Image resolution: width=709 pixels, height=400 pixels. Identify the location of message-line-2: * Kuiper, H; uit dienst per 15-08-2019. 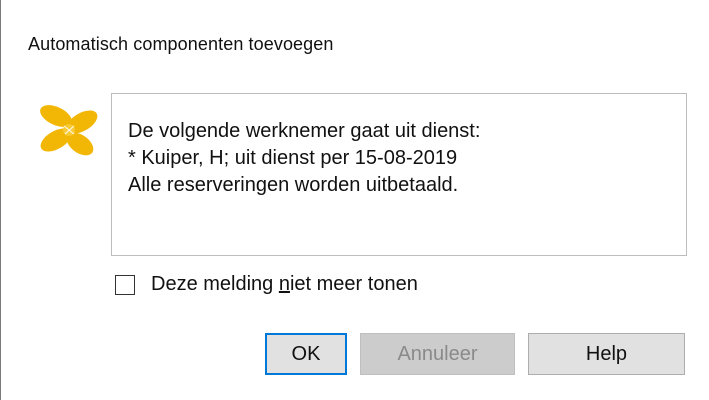
(293, 158).